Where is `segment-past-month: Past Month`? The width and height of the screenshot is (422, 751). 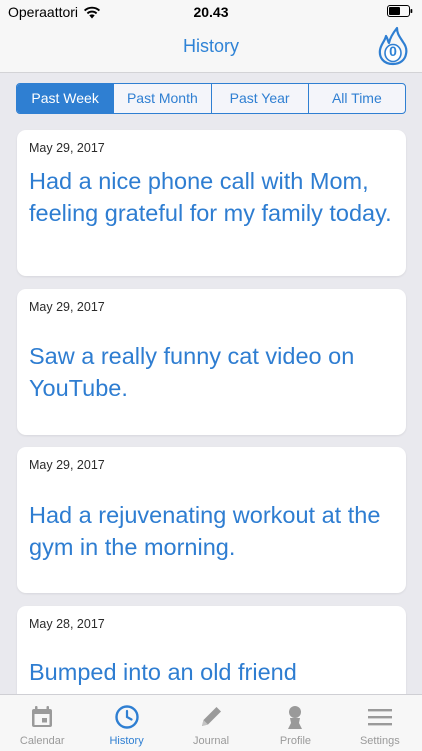 segment-past-month: Past Month is located at coordinates (161, 98).